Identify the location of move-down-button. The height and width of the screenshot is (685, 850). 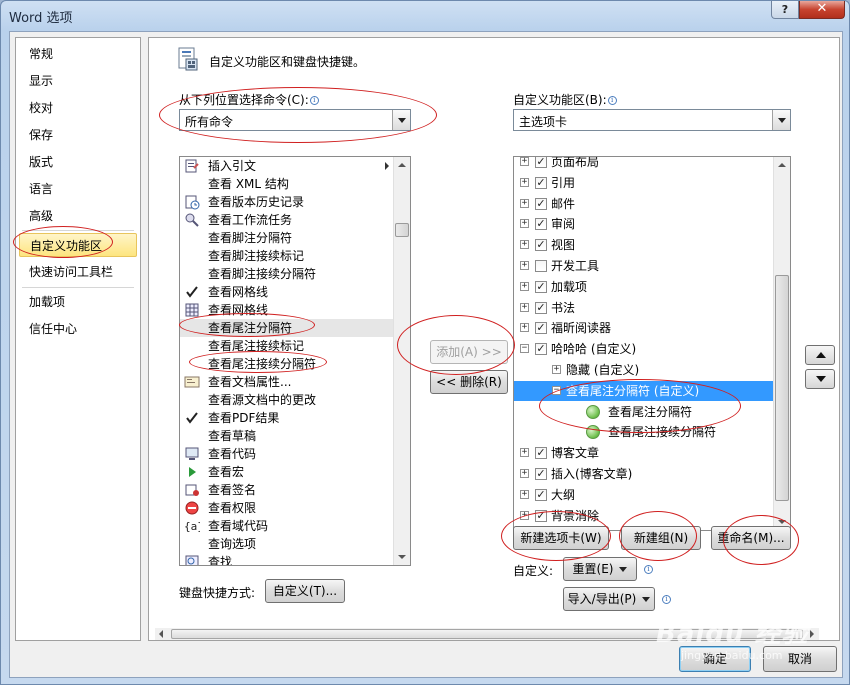
(820, 379).